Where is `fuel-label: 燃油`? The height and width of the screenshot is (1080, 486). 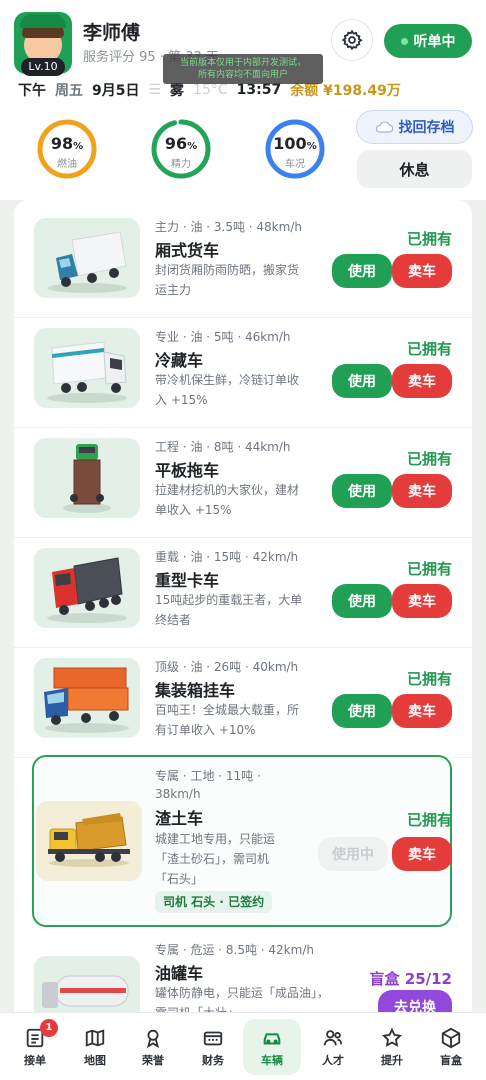
fuel-label: 燃油 is located at coordinates (67, 164).